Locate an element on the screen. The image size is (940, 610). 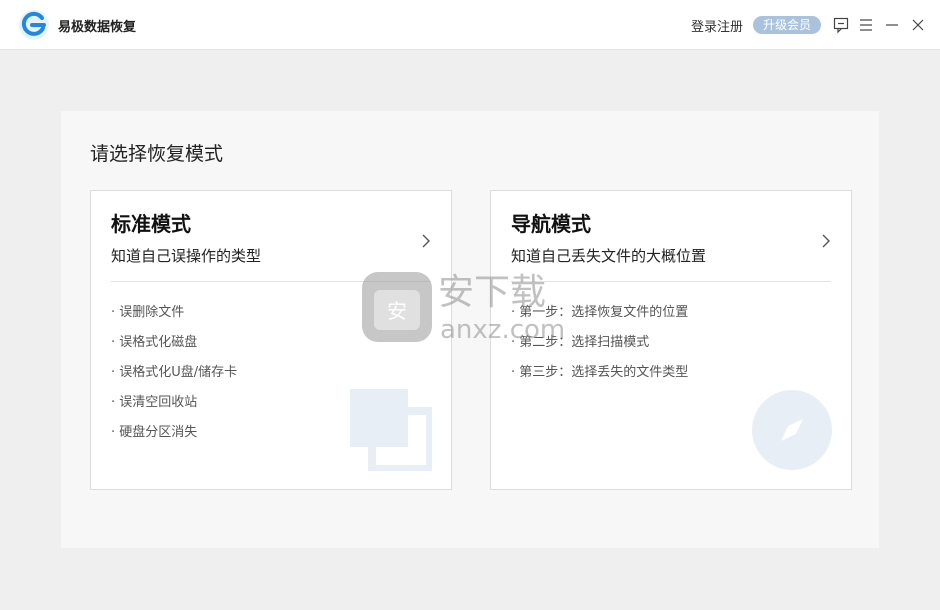
watermark-logo: 安 安下载 anxz.com is located at coordinates (463, 308).